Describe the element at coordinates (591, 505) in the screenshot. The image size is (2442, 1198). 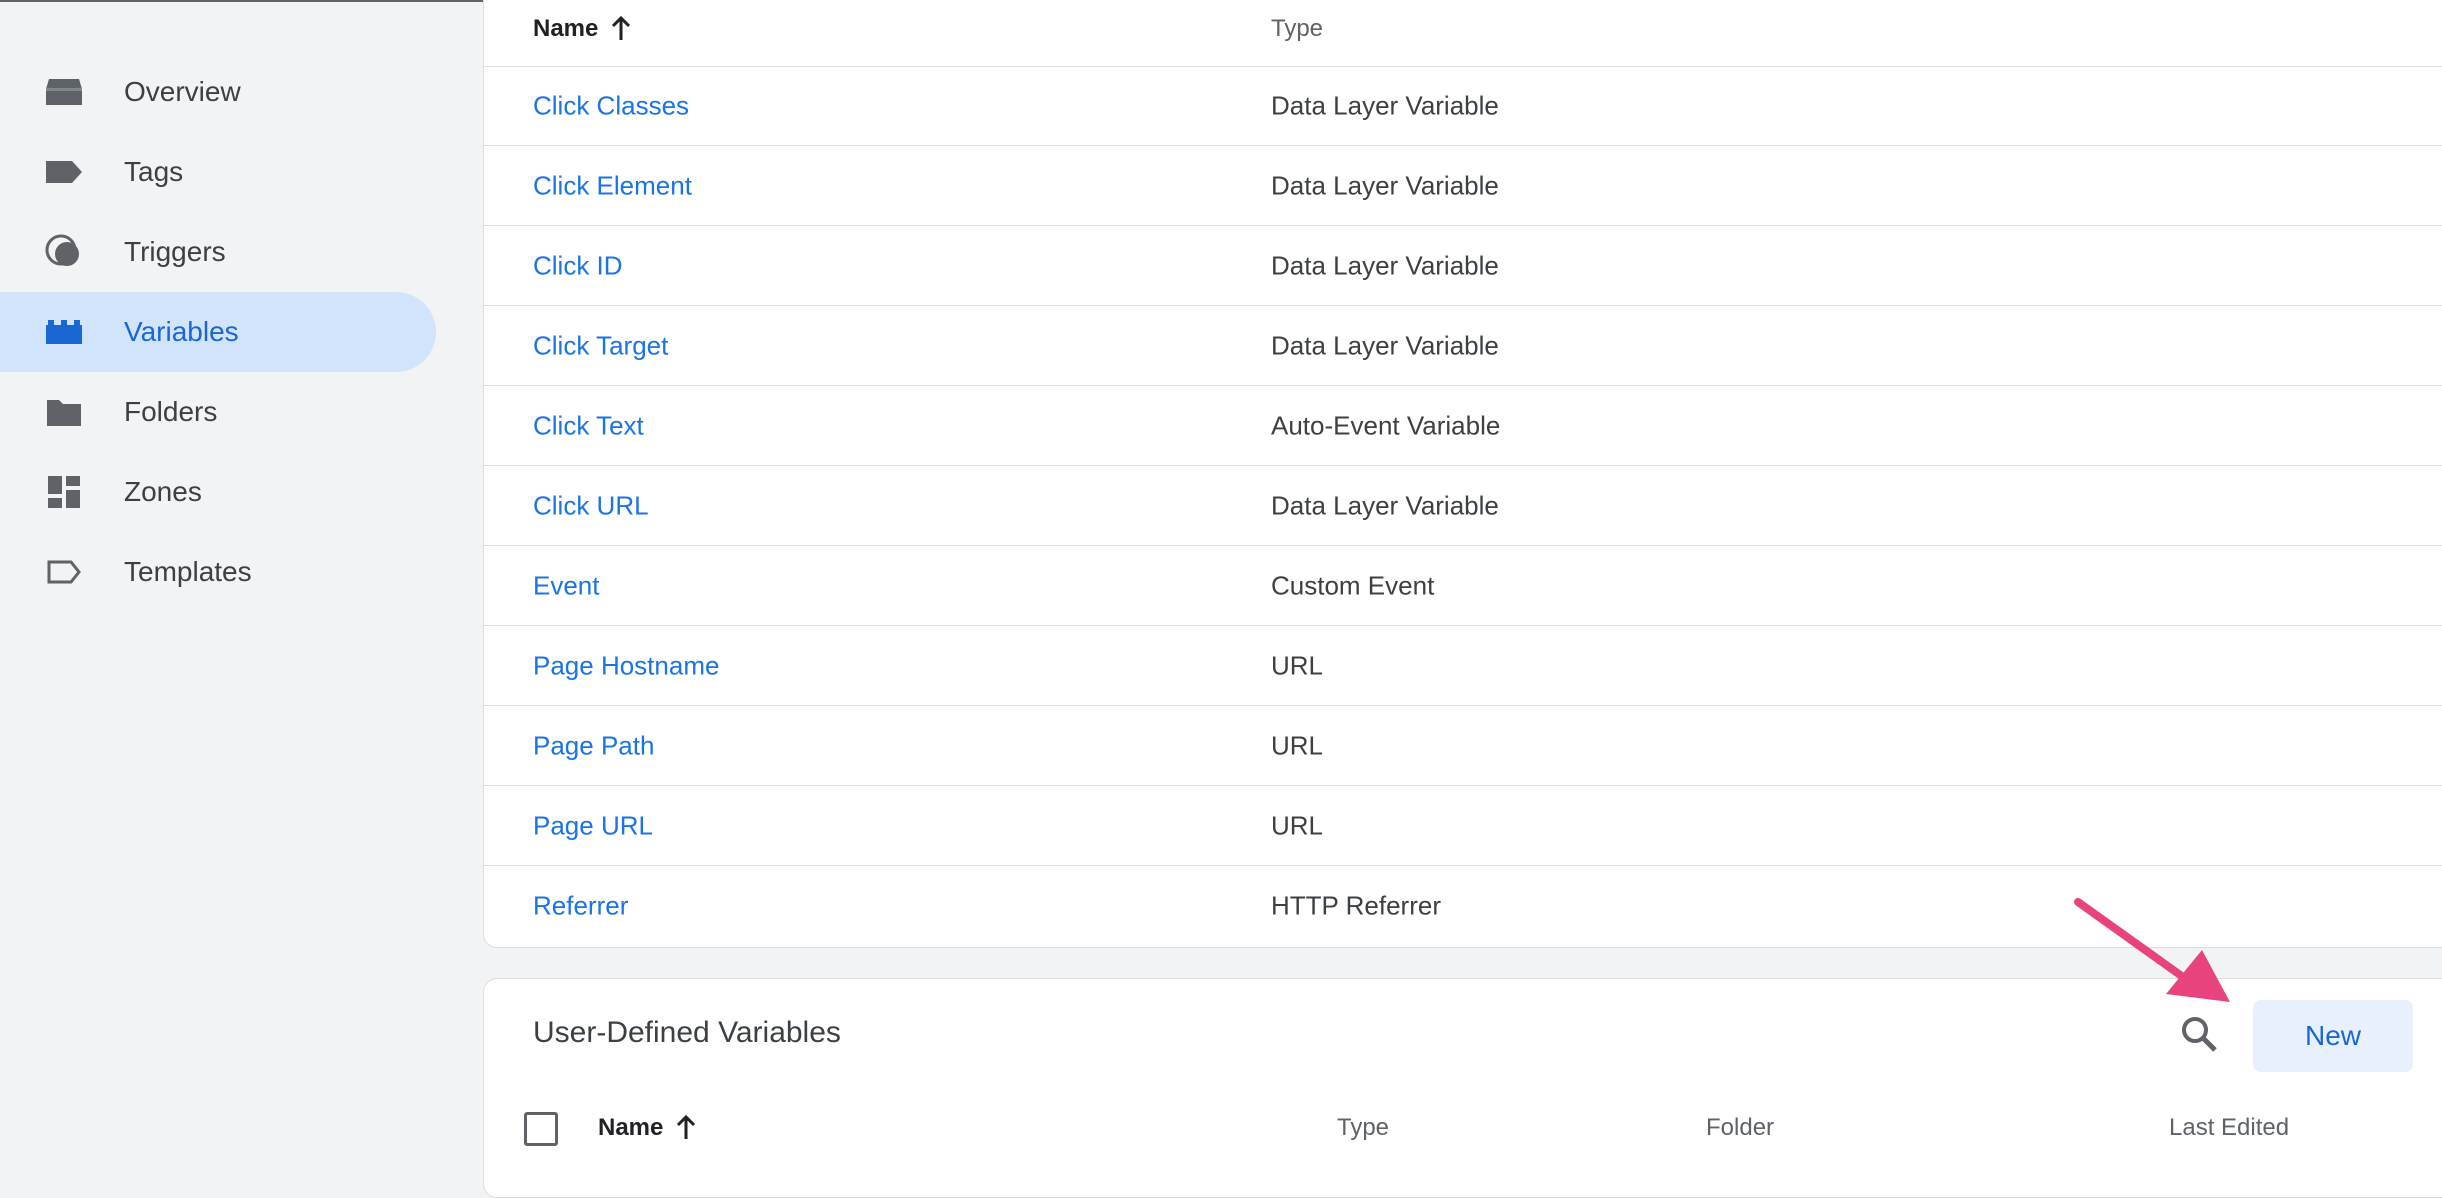
I see `variable-name-link: Click URL` at that location.